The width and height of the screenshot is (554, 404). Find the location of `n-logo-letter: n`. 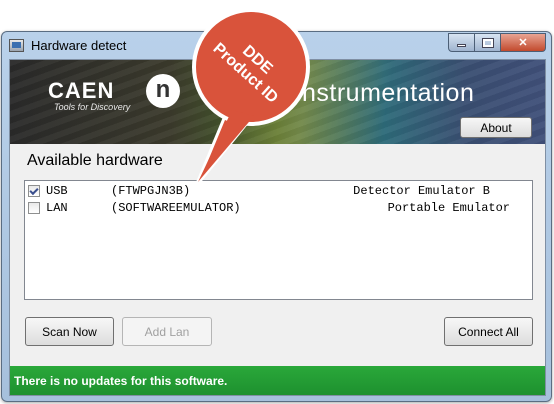

n-logo-letter: n is located at coordinates (163, 89).